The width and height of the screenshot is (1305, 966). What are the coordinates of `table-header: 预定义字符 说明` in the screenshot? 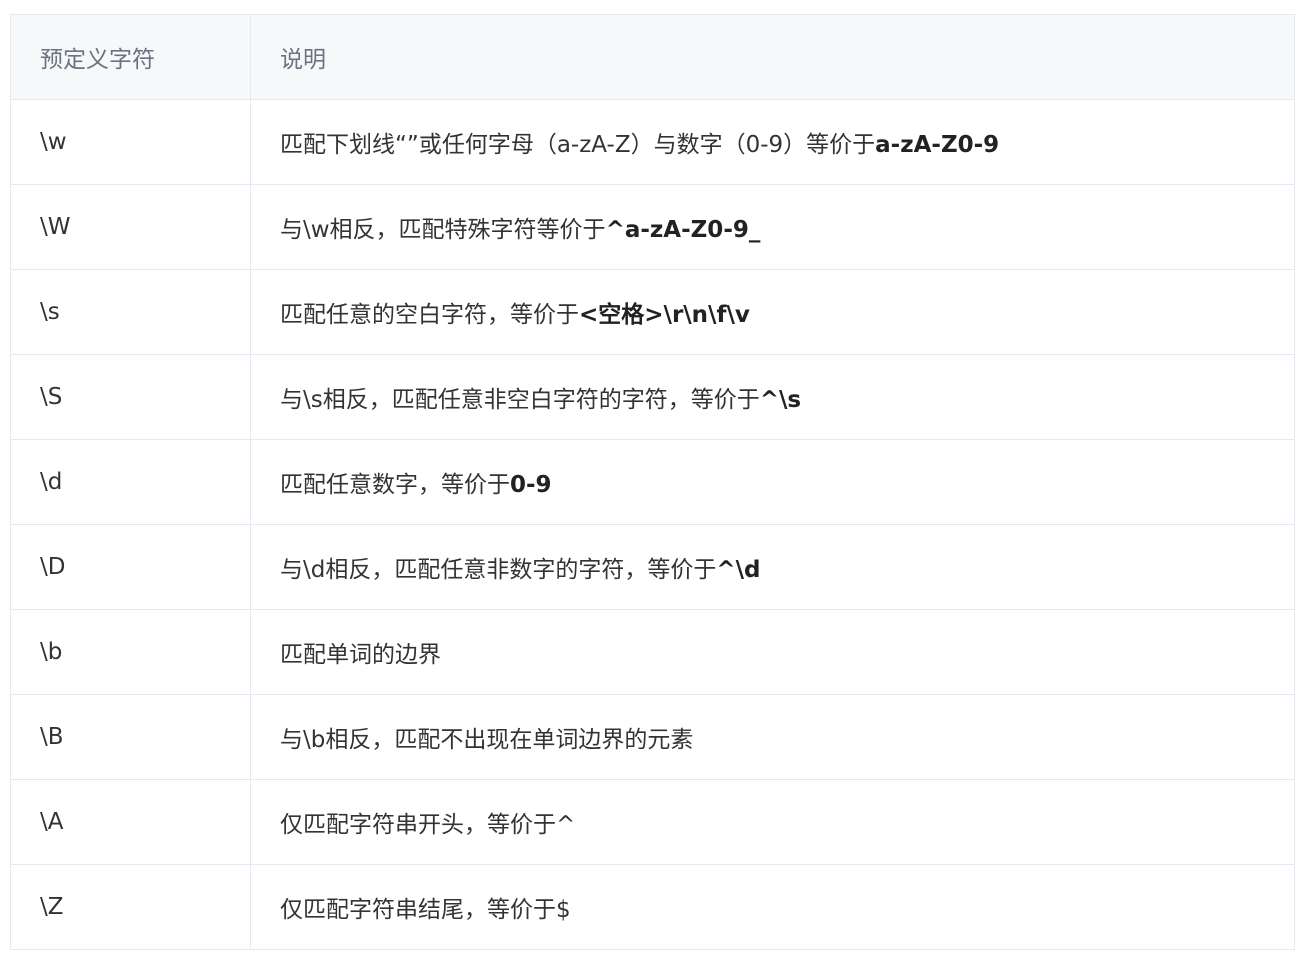 It's located at (652, 57).